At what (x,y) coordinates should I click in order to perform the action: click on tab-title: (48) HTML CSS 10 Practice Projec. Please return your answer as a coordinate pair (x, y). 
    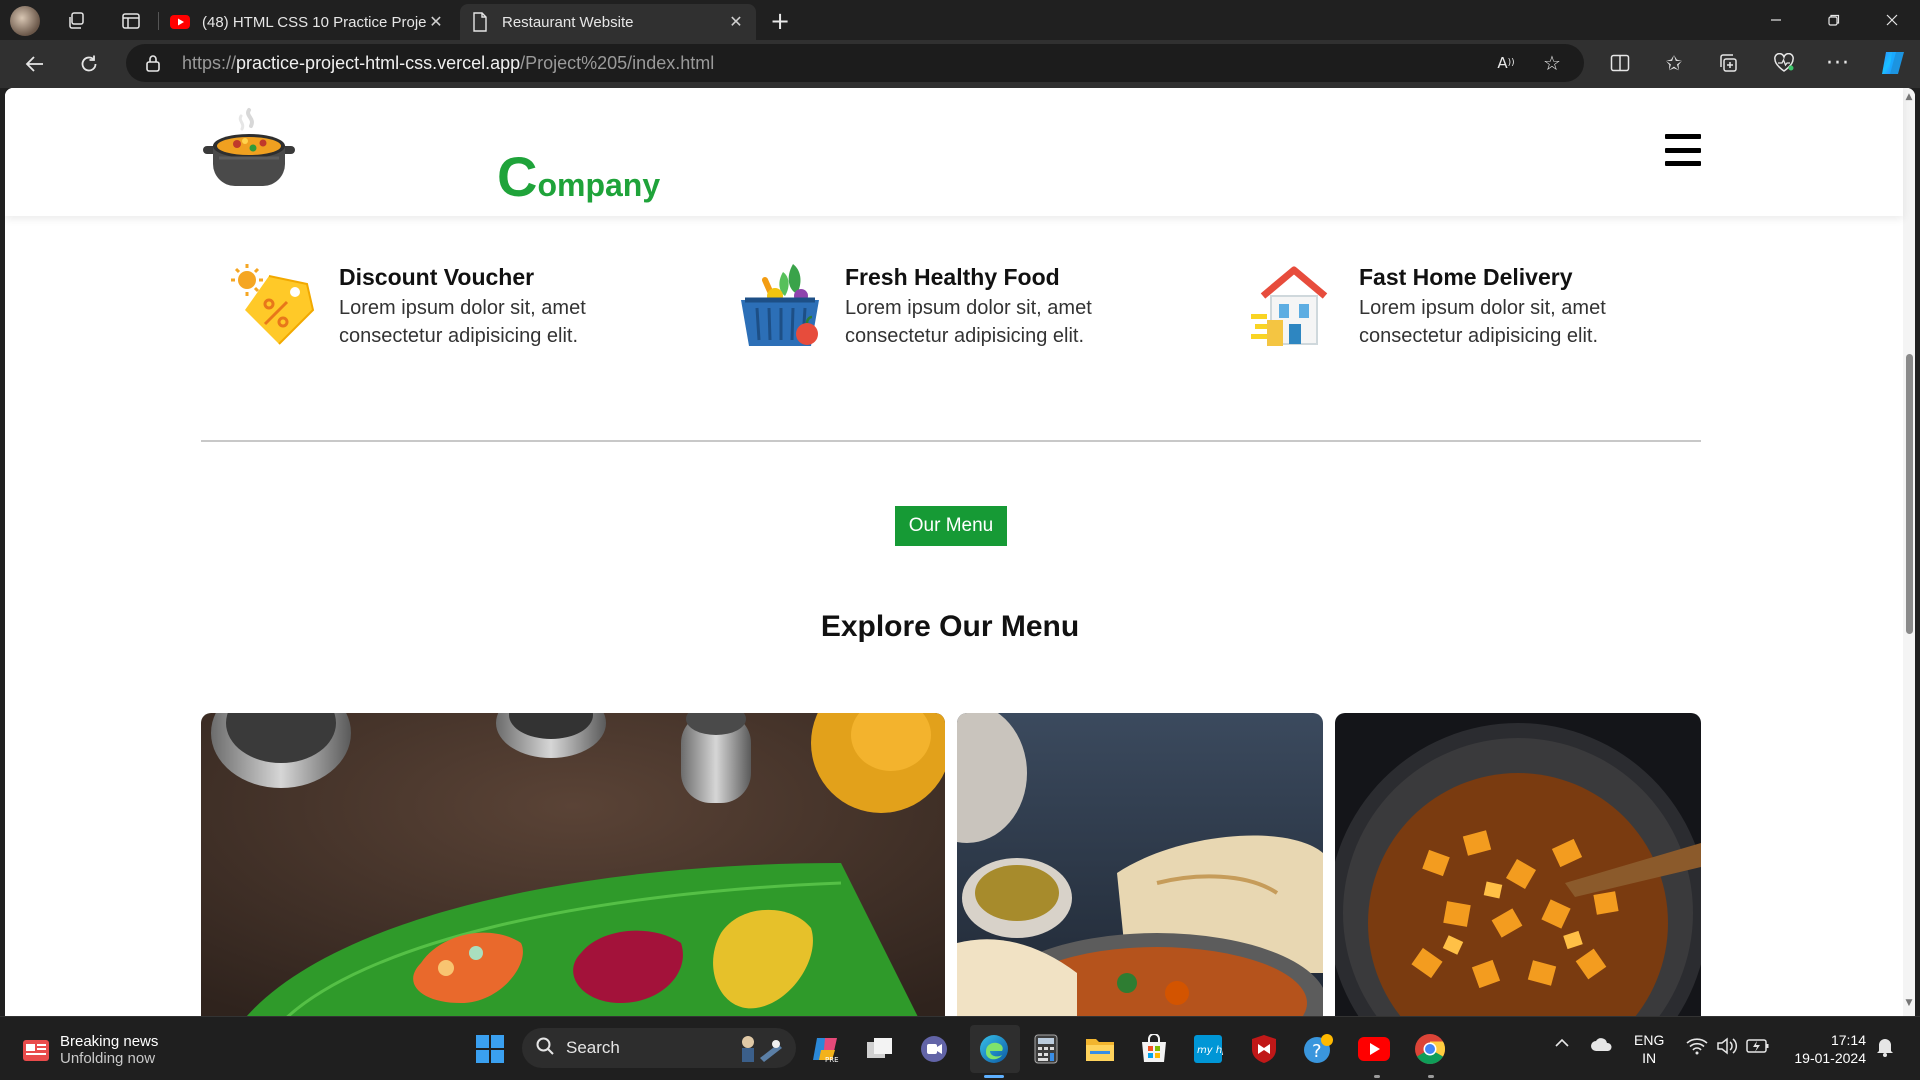
    Looking at the image, I should click on (314, 22).